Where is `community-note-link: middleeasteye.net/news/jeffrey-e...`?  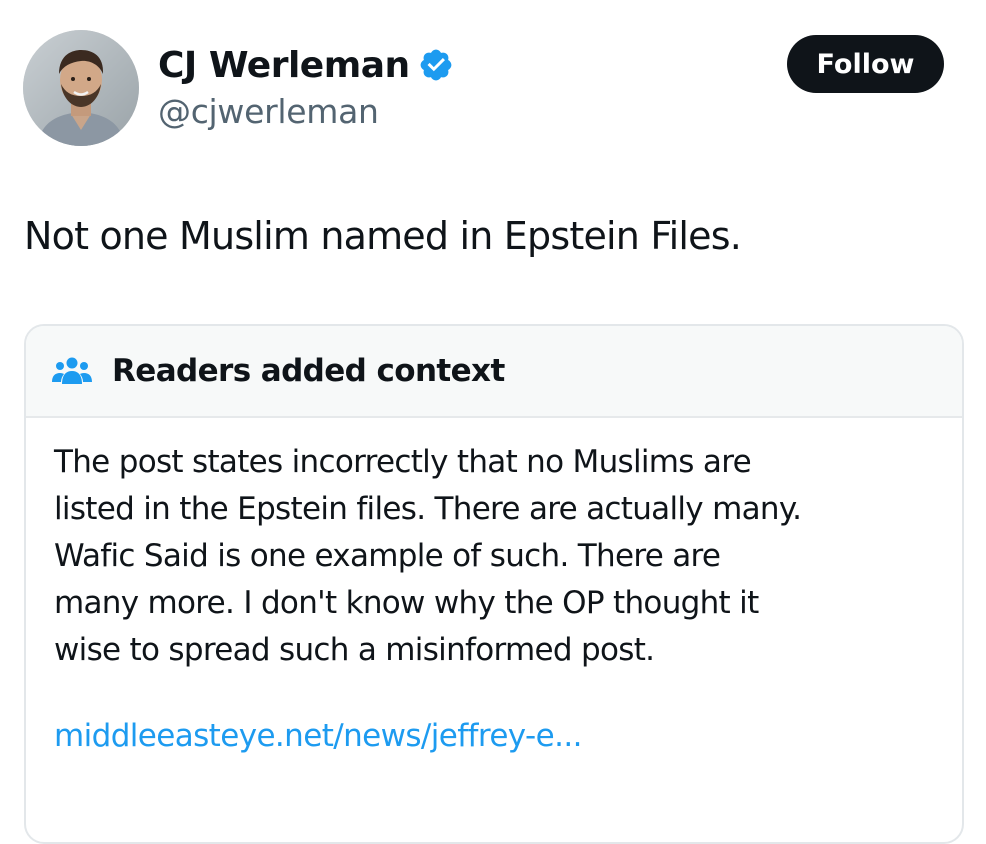
community-note-link: middleeasteye.net/news/jeffrey-e... is located at coordinates (318, 736).